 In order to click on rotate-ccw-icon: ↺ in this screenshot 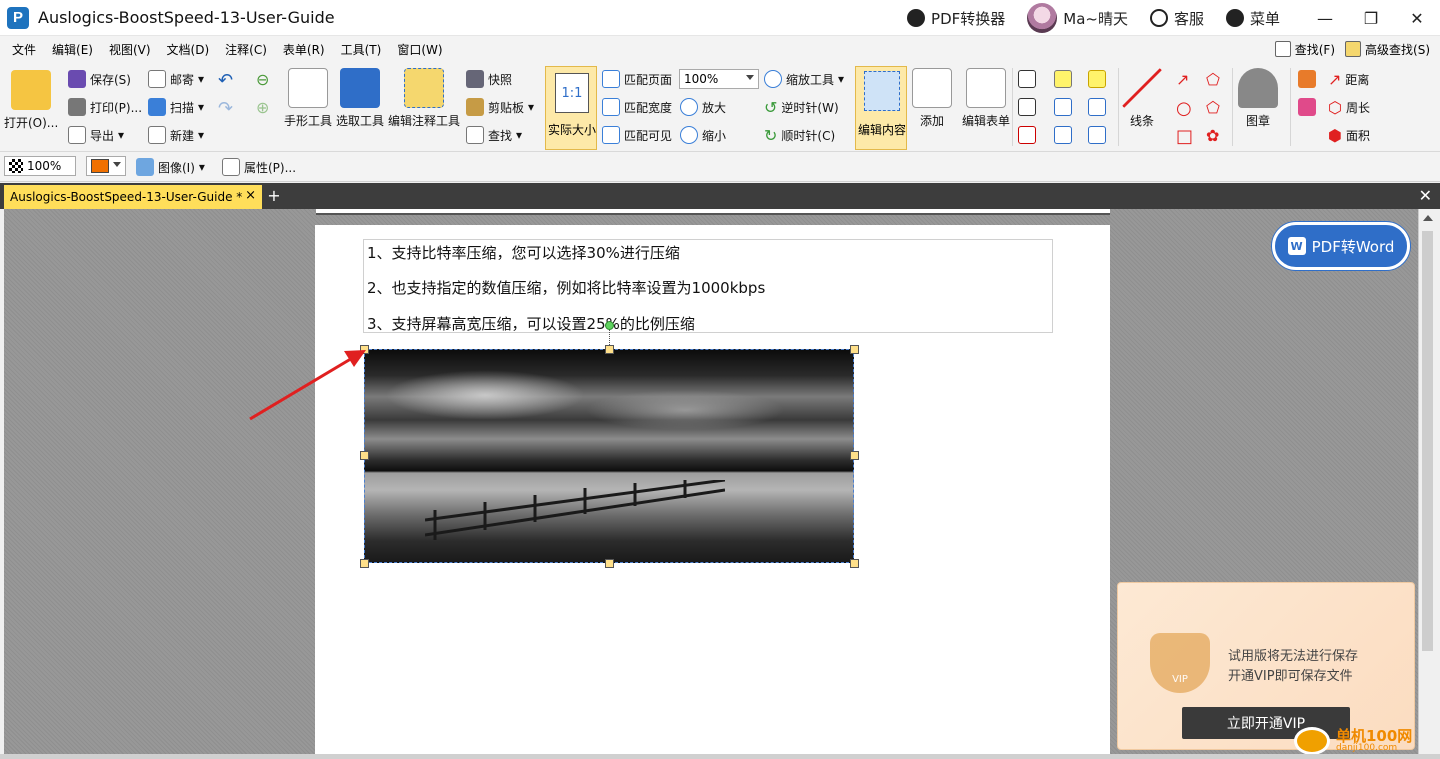, I will do `click(771, 107)`.